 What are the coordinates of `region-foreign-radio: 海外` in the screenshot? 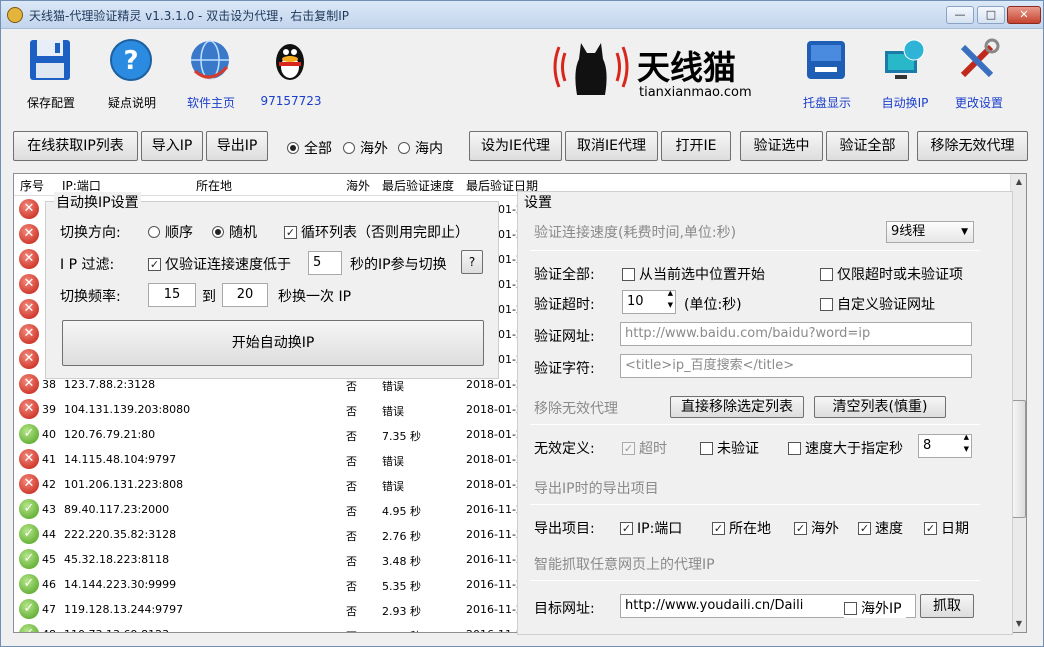 It's located at (365, 148).